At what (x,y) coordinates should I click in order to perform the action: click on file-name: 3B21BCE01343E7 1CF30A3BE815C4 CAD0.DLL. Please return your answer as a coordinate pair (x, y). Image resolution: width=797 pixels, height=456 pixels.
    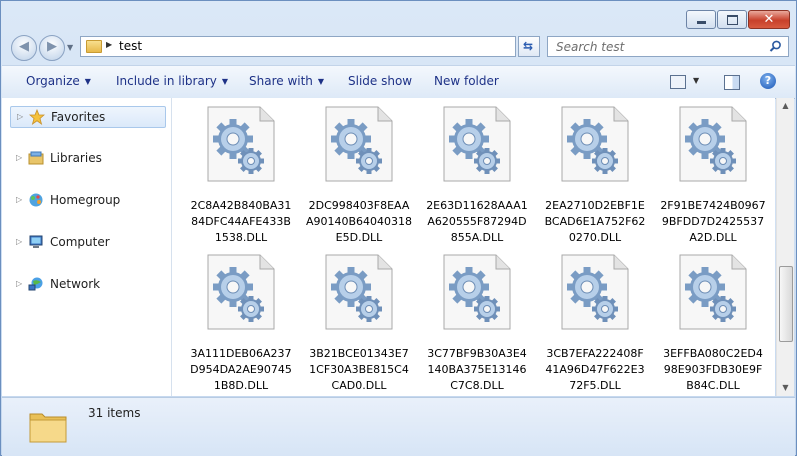
    Looking at the image, I should click on (359, 369).